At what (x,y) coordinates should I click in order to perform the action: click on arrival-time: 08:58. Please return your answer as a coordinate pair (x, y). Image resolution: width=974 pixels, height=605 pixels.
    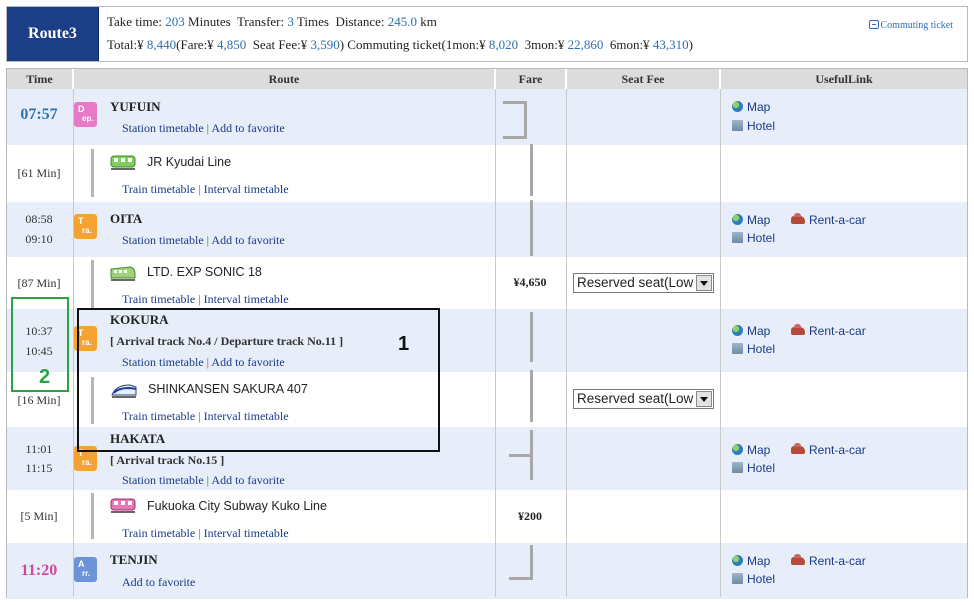
    Looking at the image, I should click on (39, 219).